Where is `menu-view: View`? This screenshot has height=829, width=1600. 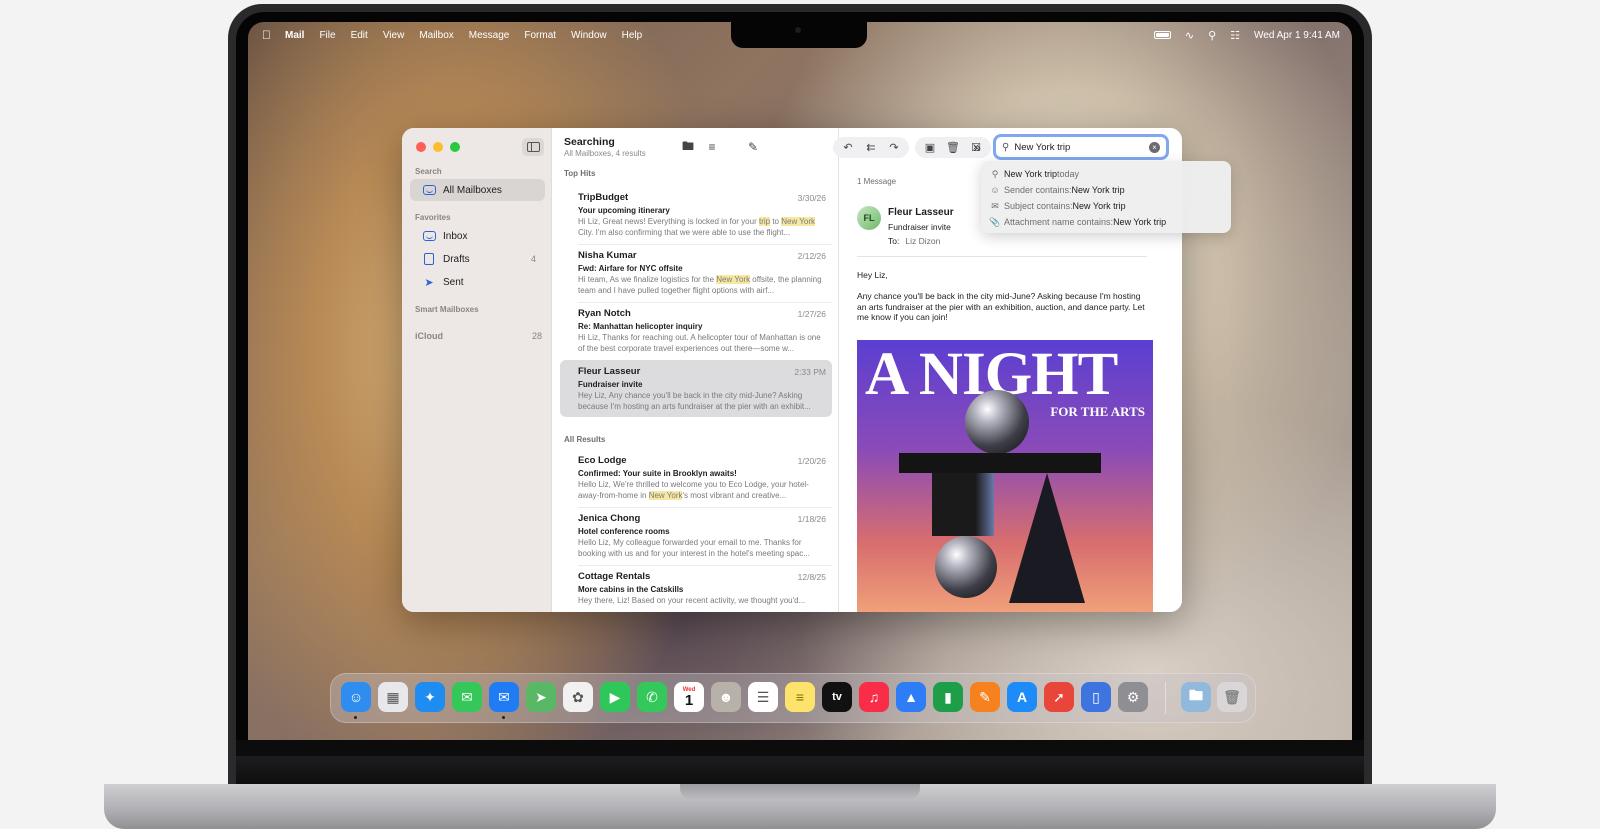
menu-view: View is located at coordinates (394, 35).